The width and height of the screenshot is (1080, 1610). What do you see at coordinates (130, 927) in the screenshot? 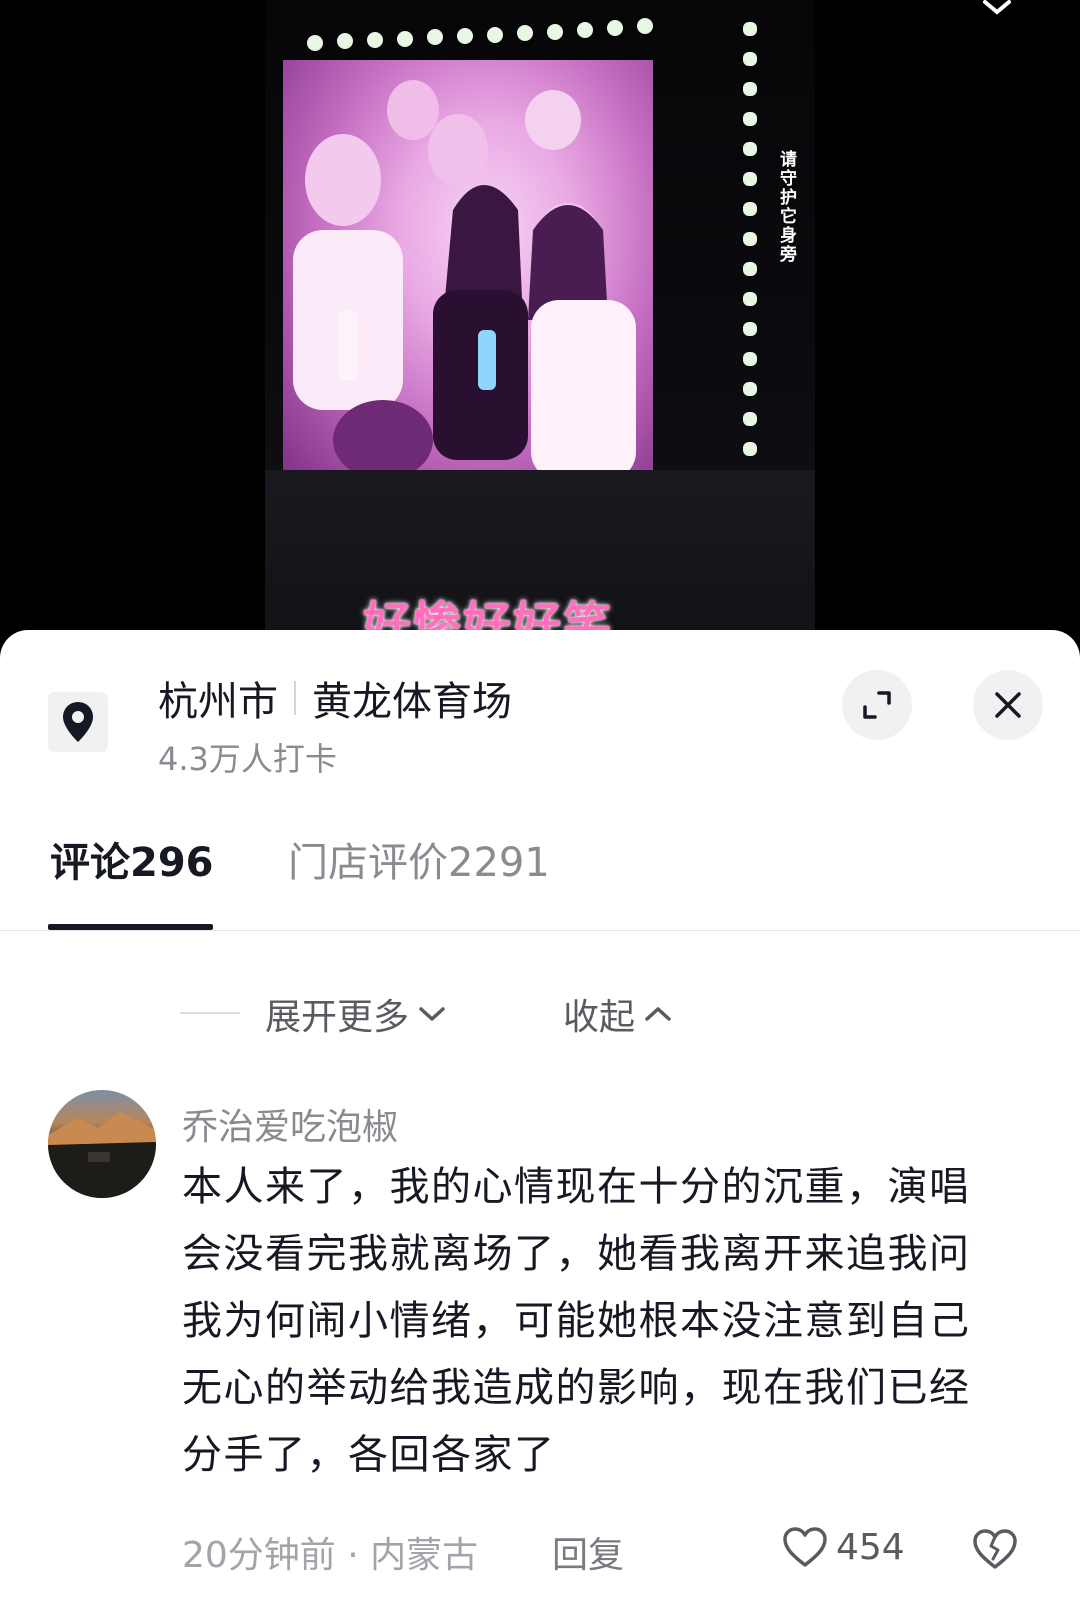
I see `active-tab-indicator` at bounding box center [130, 927].